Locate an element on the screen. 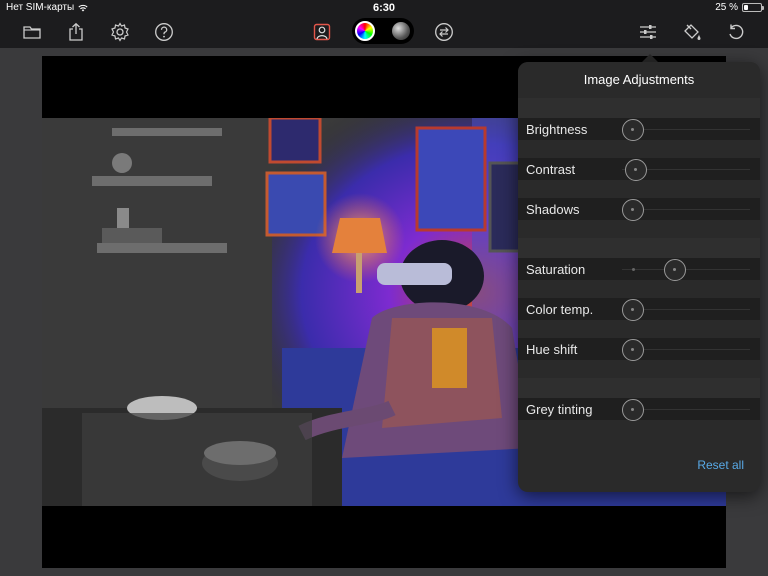 The width and height of the screenshot is (768, 576). portrait-mask-icon is located at coordinates (322, 32).